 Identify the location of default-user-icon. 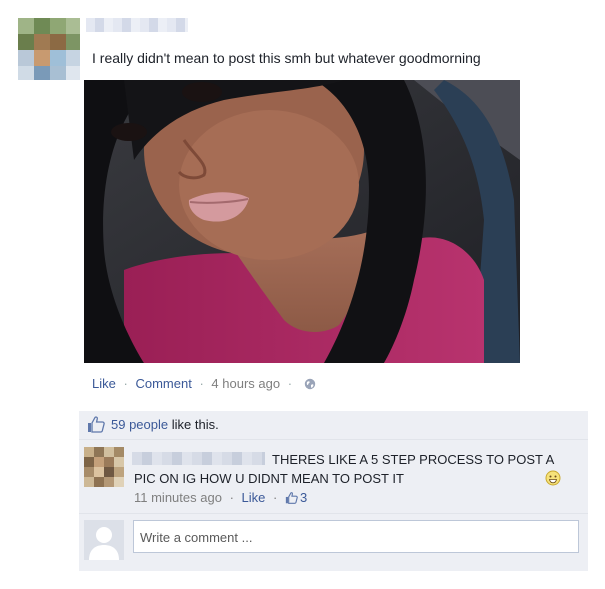
(104, 540).